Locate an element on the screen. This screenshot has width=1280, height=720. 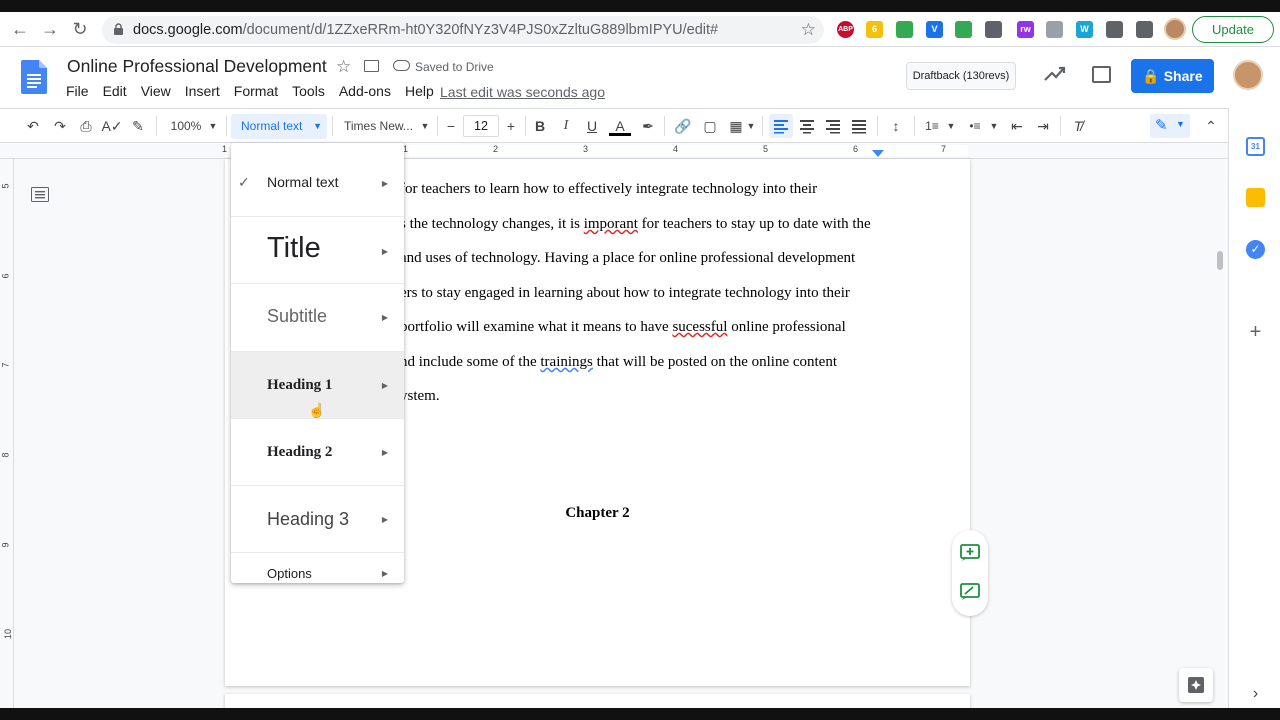
image-chevron-down-icon: ▼ is located at coordinates (751, 126).